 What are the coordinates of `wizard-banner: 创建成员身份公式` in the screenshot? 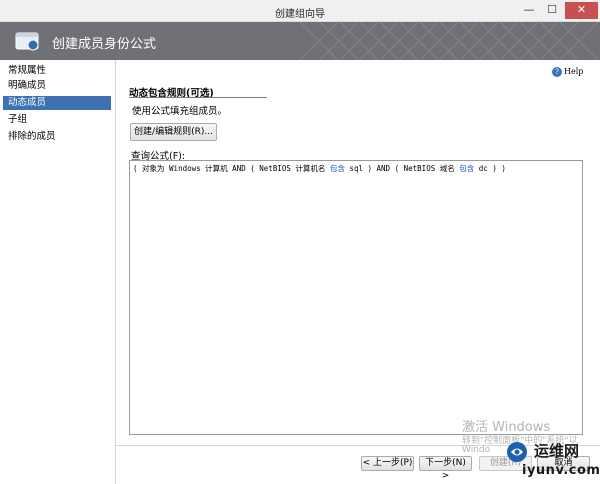 It's located at (300, 41).